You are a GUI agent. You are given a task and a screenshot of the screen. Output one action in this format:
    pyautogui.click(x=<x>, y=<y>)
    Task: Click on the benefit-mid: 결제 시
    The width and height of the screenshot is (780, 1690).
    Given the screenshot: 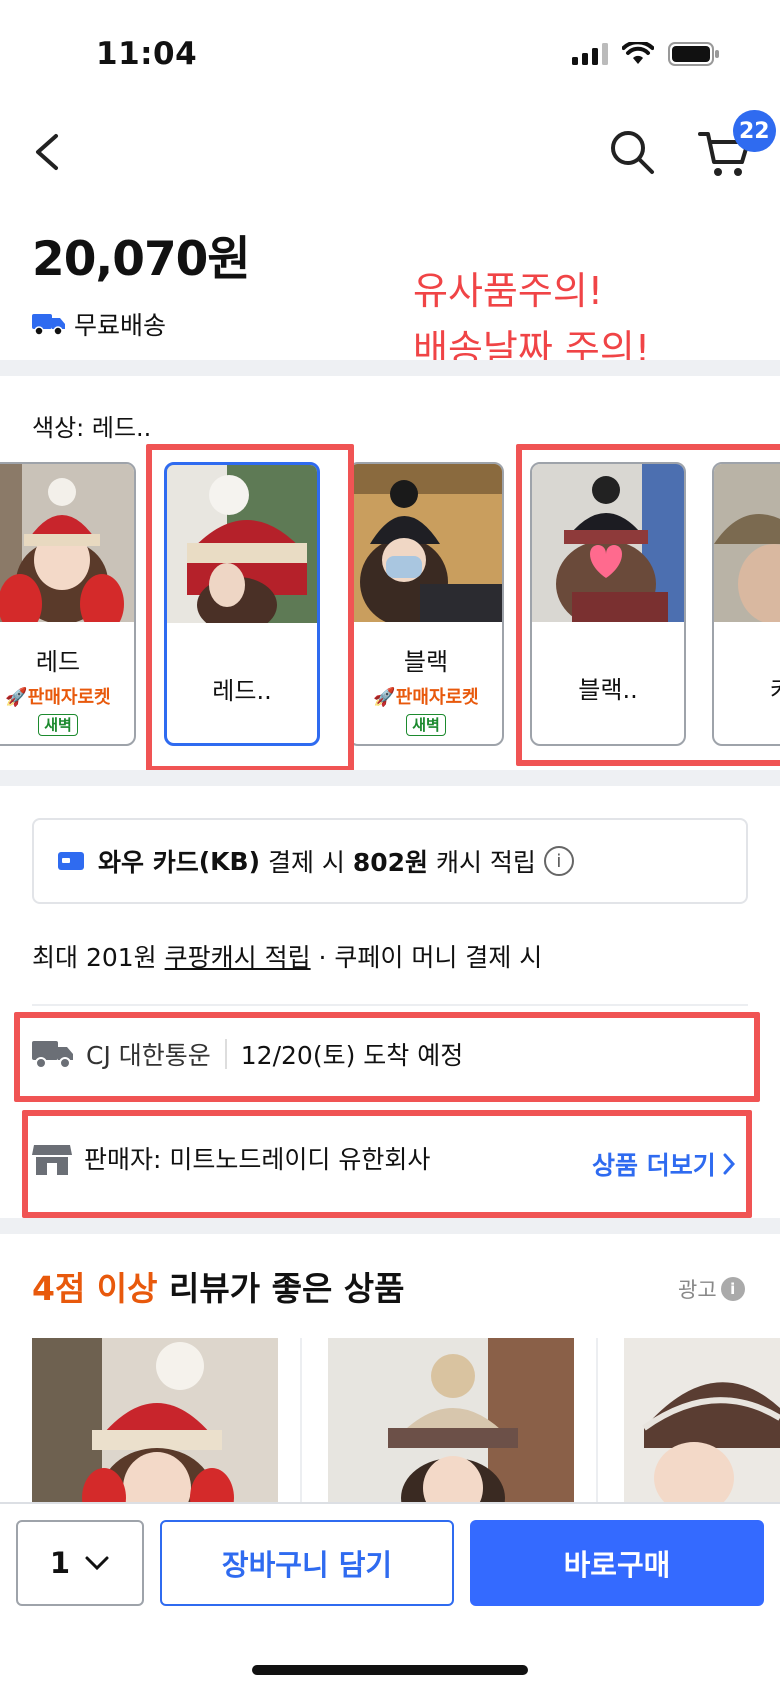 What is the action you would take?
    pyautogui.click(x=306, y=862)
    